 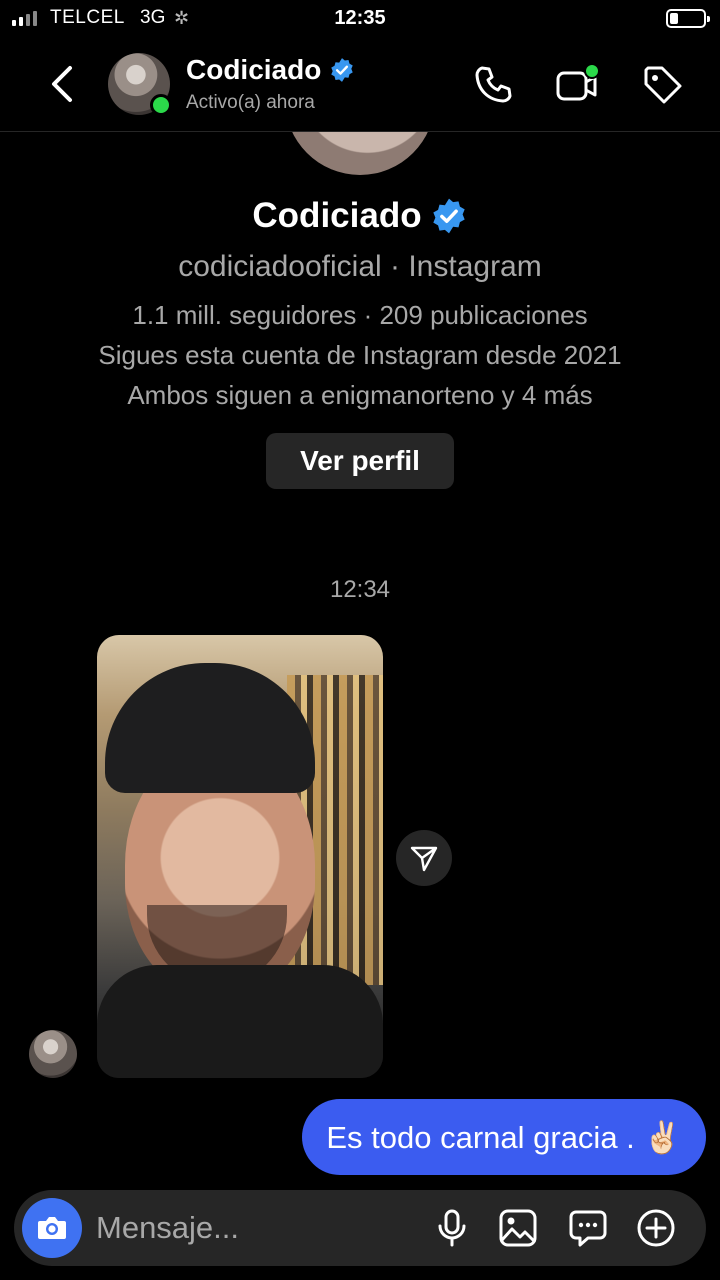 What do you see at coordinates (360, 589) in the screenshot?
I see `message-timestamp: 12:34` at bounding box center [360, 589].